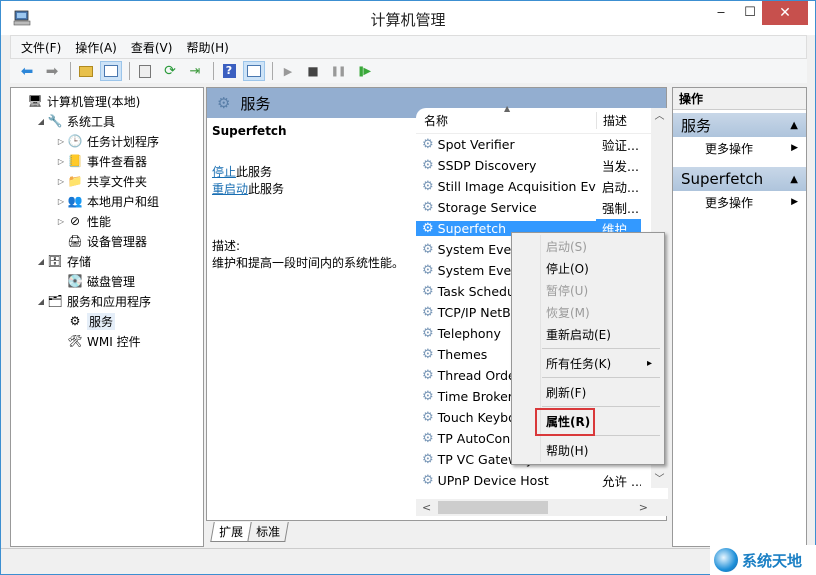  I want to click on up-one-level-button, so click(86, 71).